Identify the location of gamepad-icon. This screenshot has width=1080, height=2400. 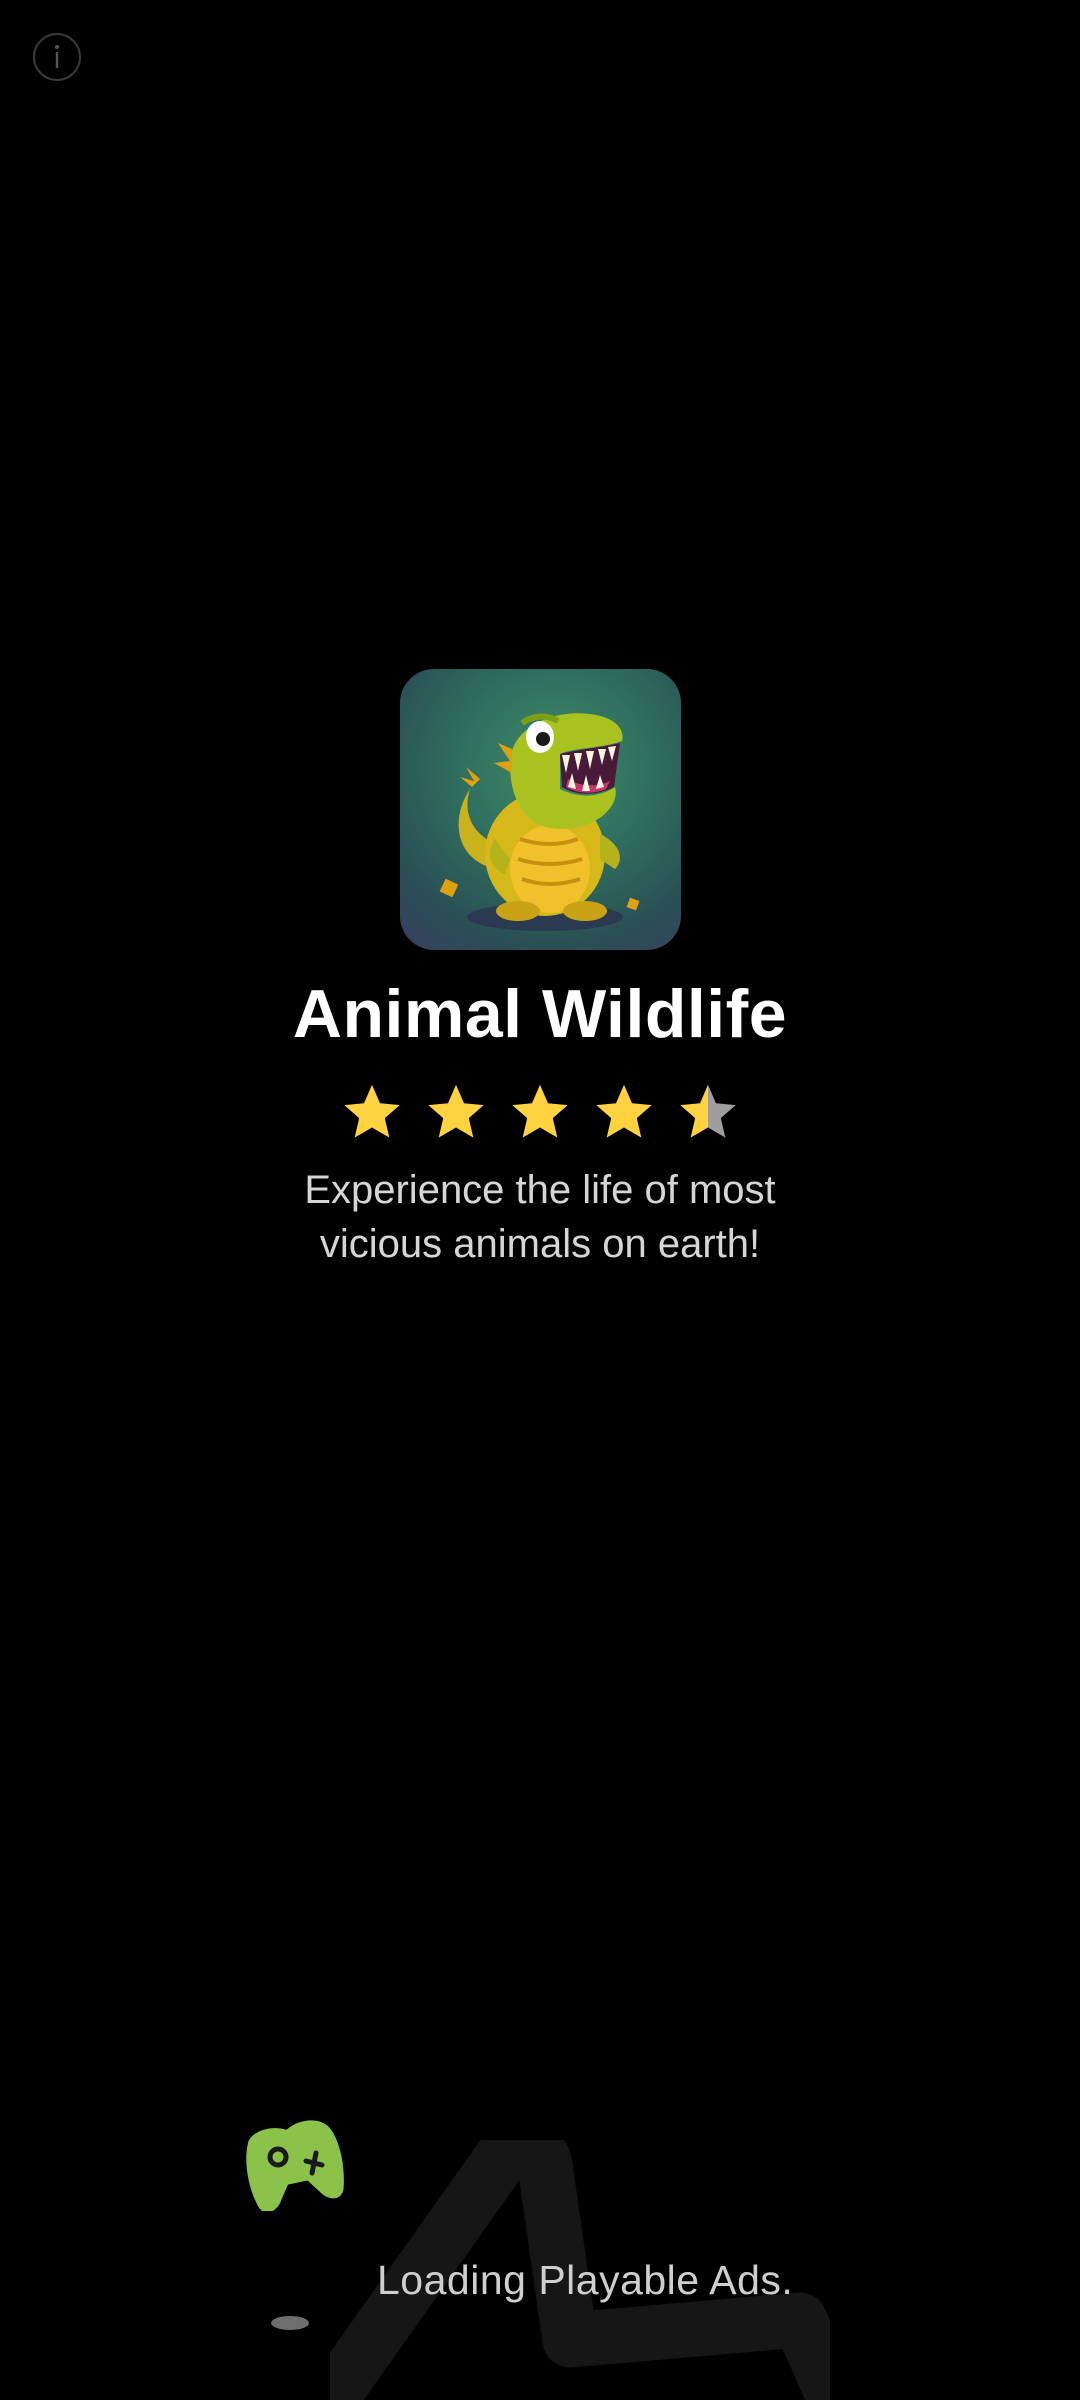
(295, 2165).